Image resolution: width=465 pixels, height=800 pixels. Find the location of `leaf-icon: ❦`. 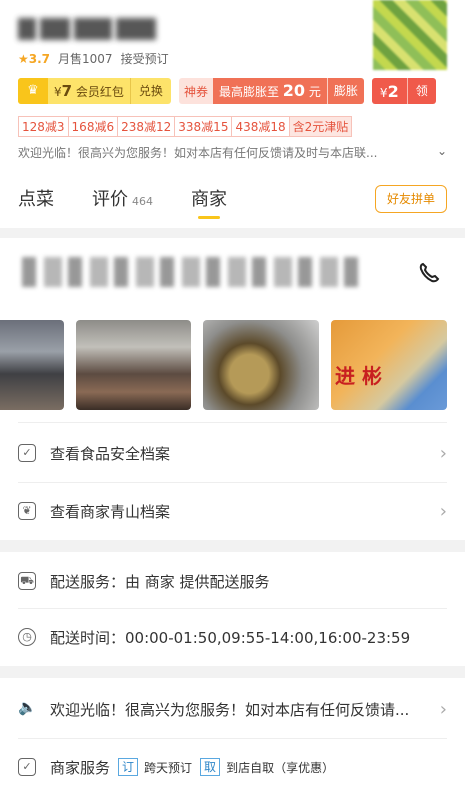

leaf-icon: ❦ is located at coordinates (27, 511).